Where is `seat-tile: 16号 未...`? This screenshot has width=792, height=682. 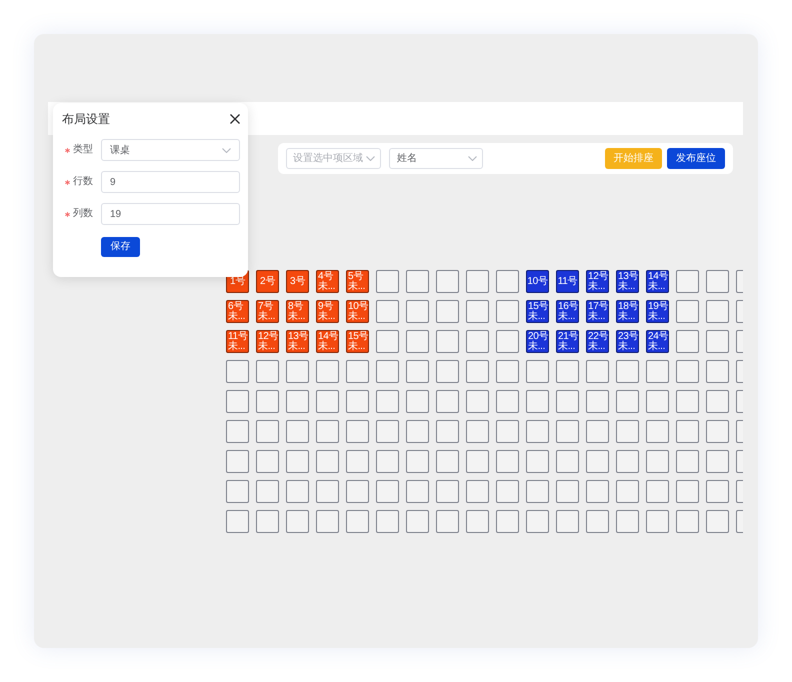 seat-tile: 16号 未... is located at coordinates (567, 311).